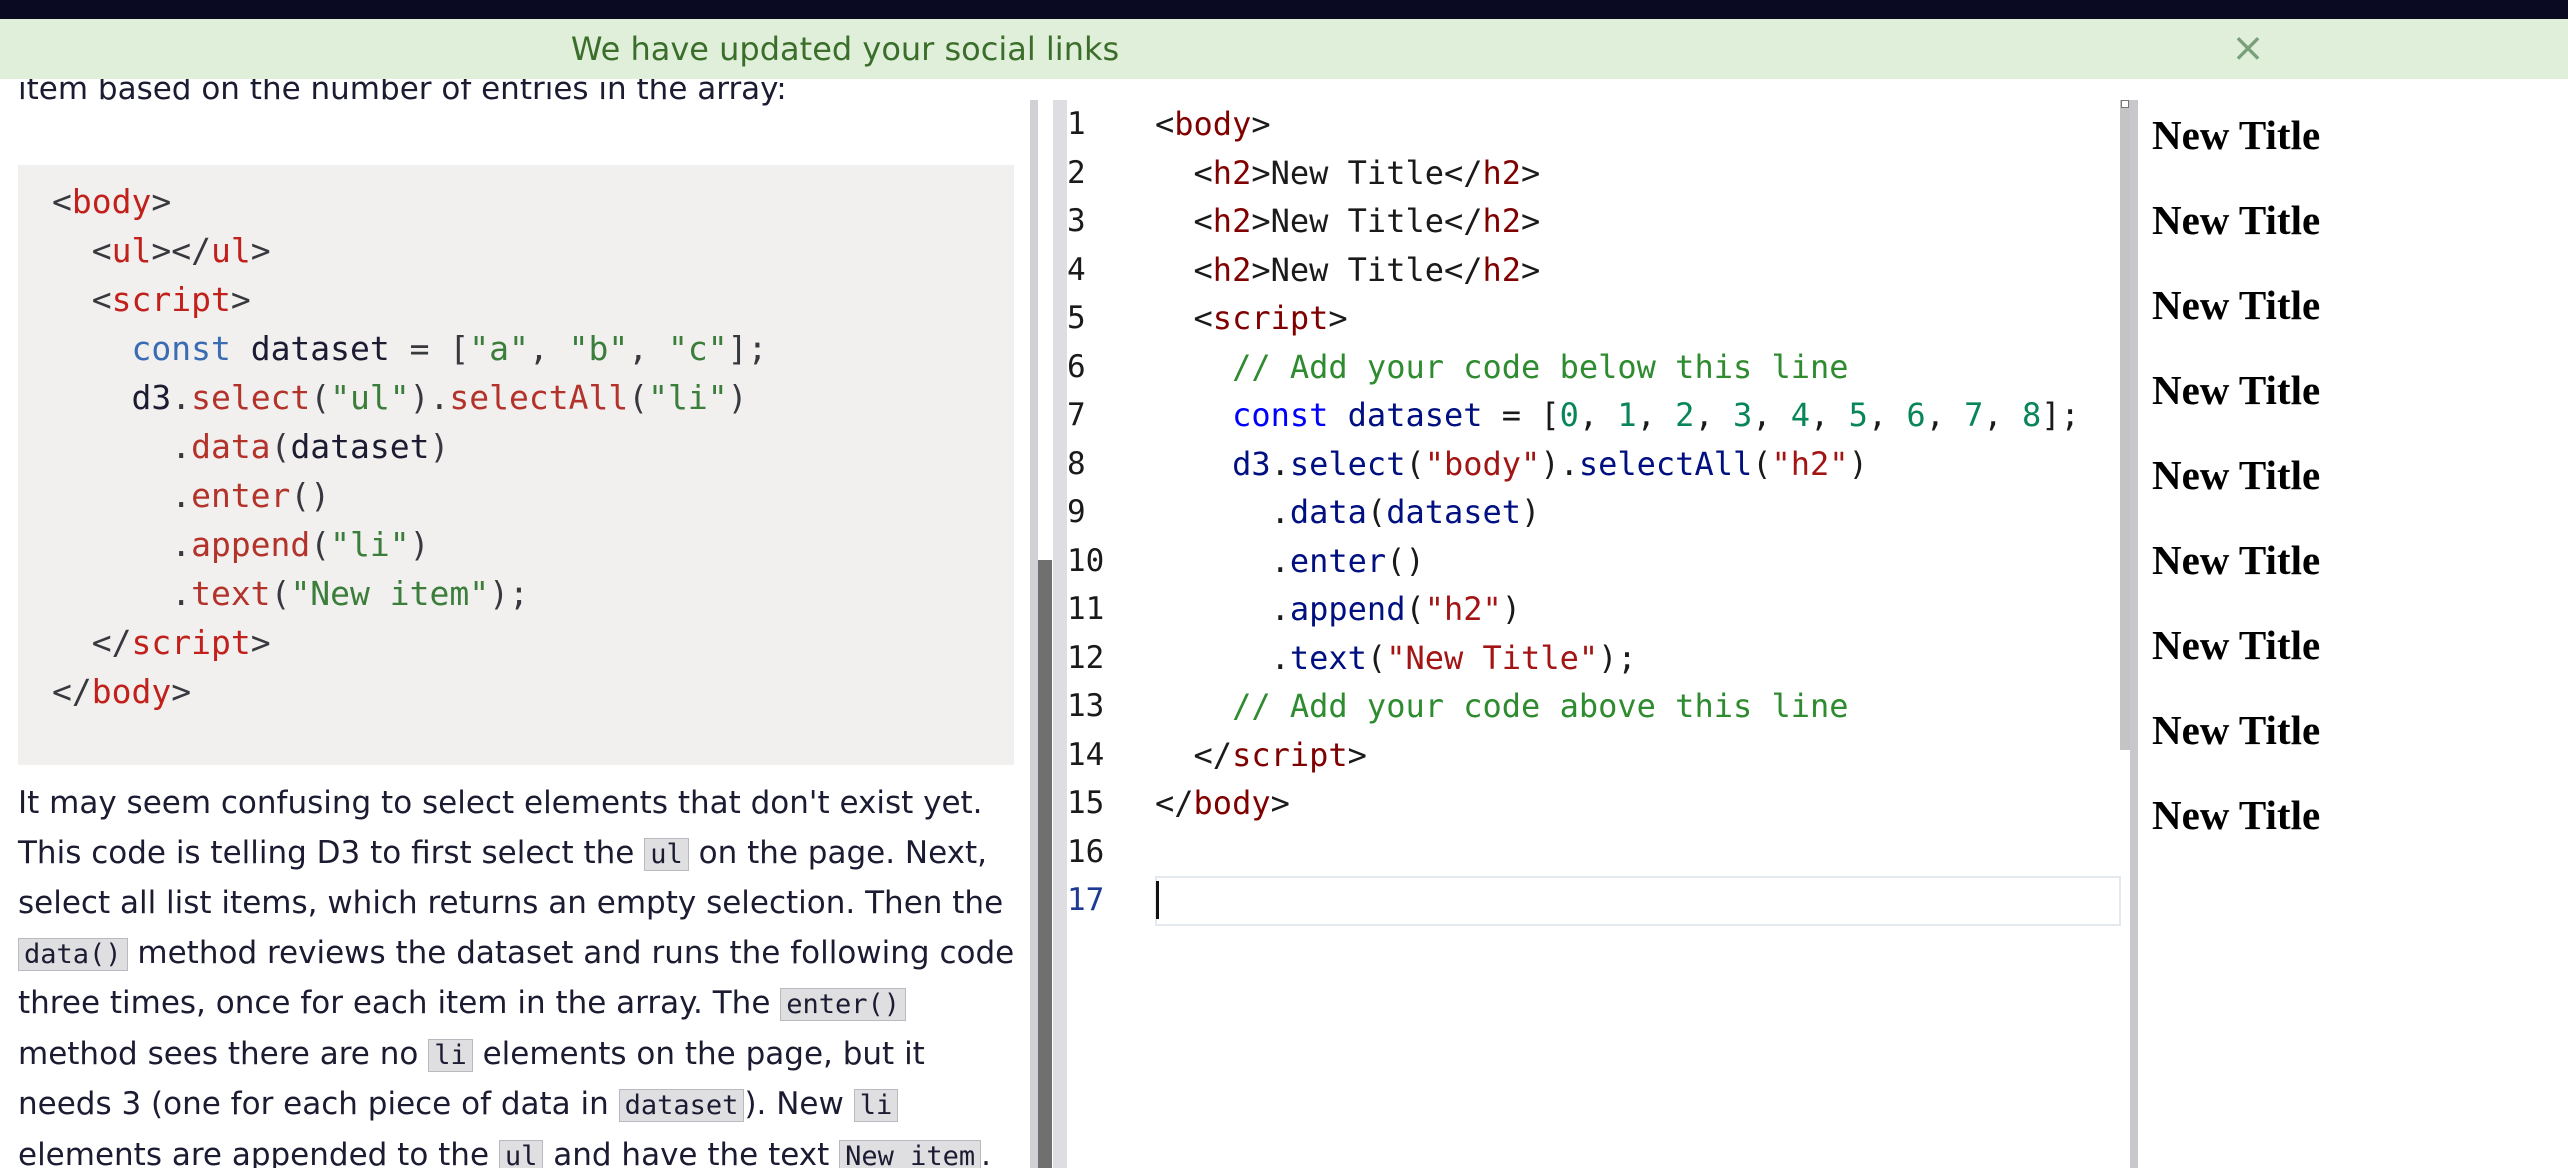  Describe the element at coordinates (598, 348) in the screenshot. I see `code-token: "b"` at that location.